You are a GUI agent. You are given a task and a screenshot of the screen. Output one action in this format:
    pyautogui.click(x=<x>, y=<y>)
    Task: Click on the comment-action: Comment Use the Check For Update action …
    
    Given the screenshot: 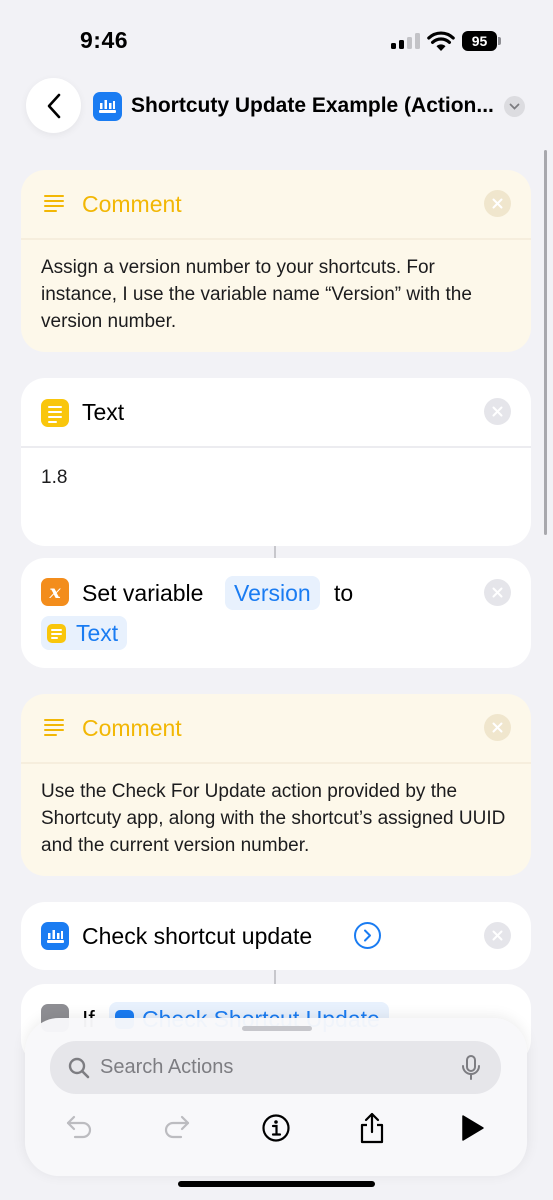 What is the action you would take?
    pyautogui.click(x=276, y=785)
    